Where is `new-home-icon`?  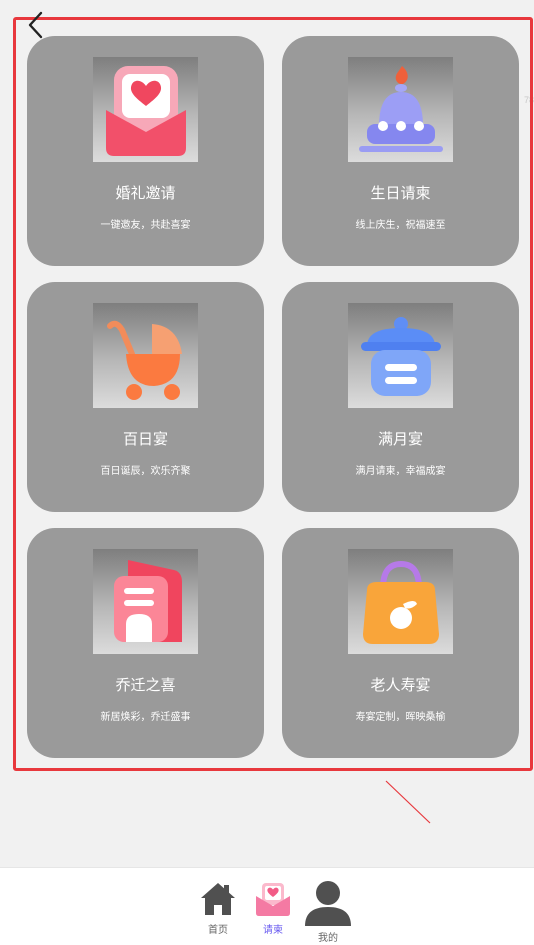 new-home-icon is located at coordinates (147, 600).